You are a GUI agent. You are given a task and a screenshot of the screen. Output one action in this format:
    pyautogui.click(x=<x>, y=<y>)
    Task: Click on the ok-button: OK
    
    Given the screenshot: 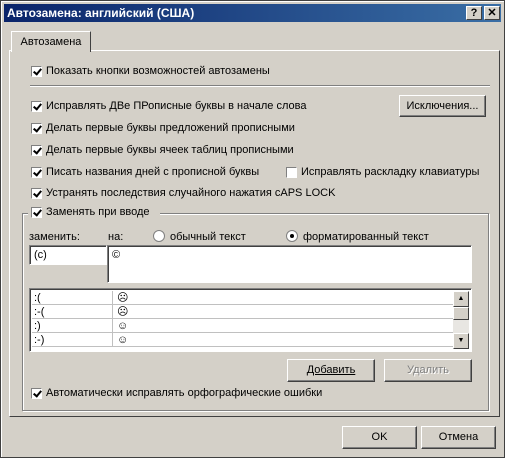 What is the action you would take?
    pyautogui.click(x=379, y=437)
    